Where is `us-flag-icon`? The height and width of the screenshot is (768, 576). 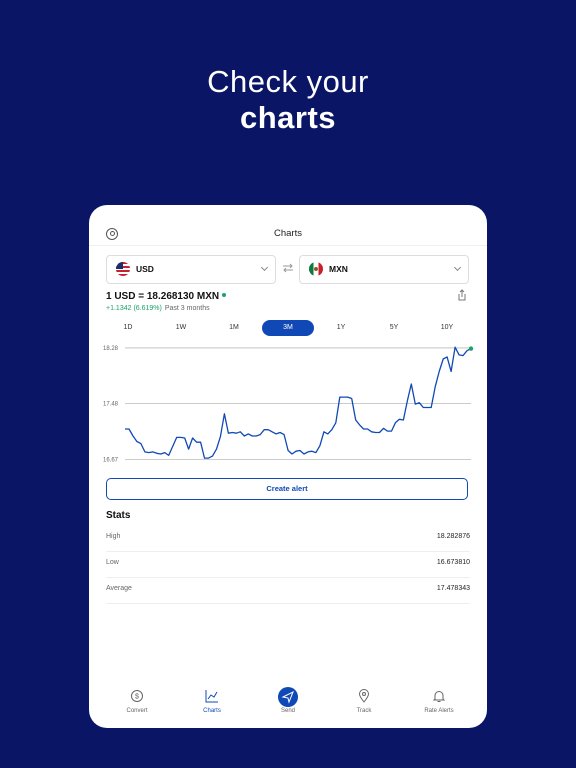 us-flag-icon is located at coordinates (123, 269).